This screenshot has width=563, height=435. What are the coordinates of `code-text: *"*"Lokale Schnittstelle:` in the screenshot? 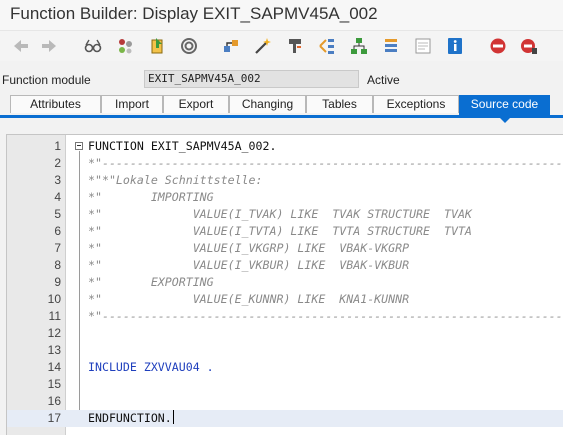 It's located at (175, 180).